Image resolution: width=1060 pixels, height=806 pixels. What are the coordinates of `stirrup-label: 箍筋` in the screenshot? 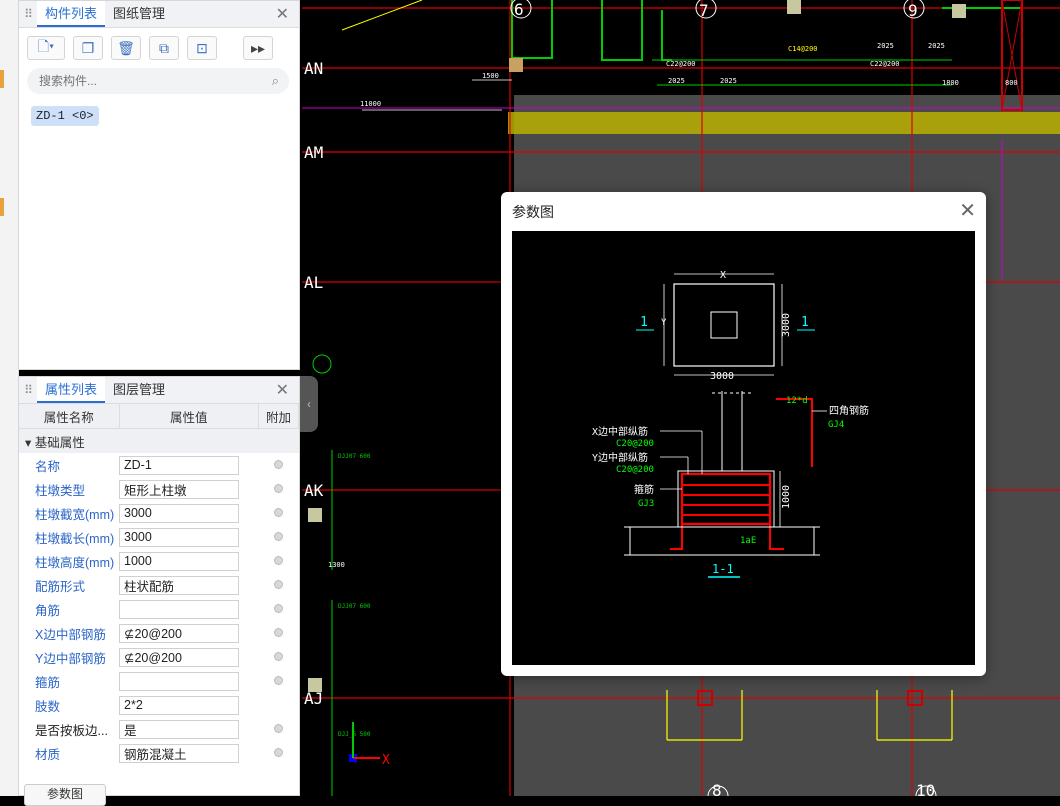 It's located at (644, 489).